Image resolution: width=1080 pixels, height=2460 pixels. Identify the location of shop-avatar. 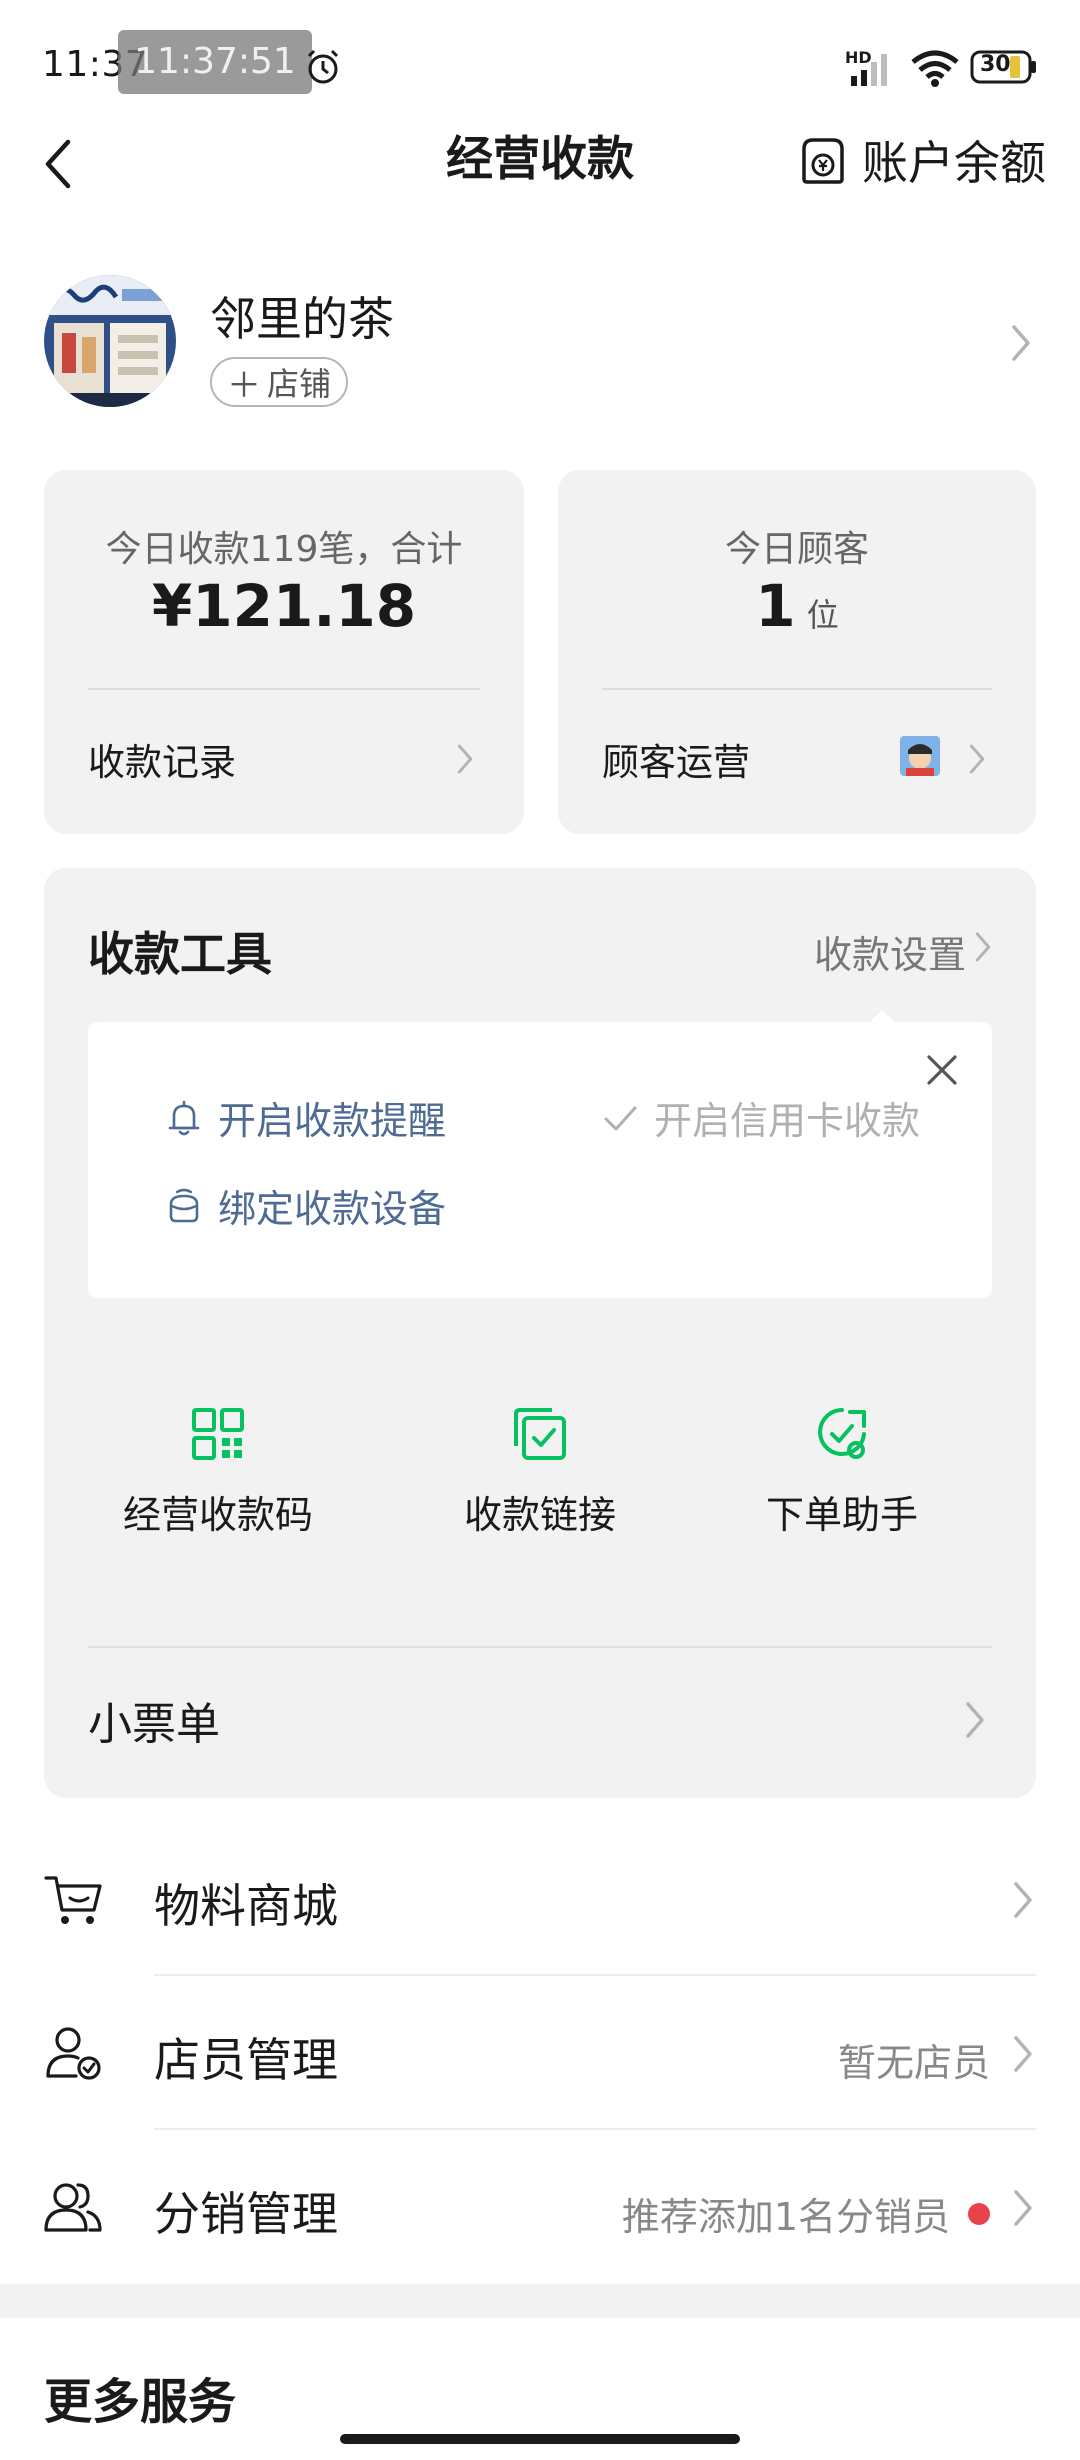
(110, 341).